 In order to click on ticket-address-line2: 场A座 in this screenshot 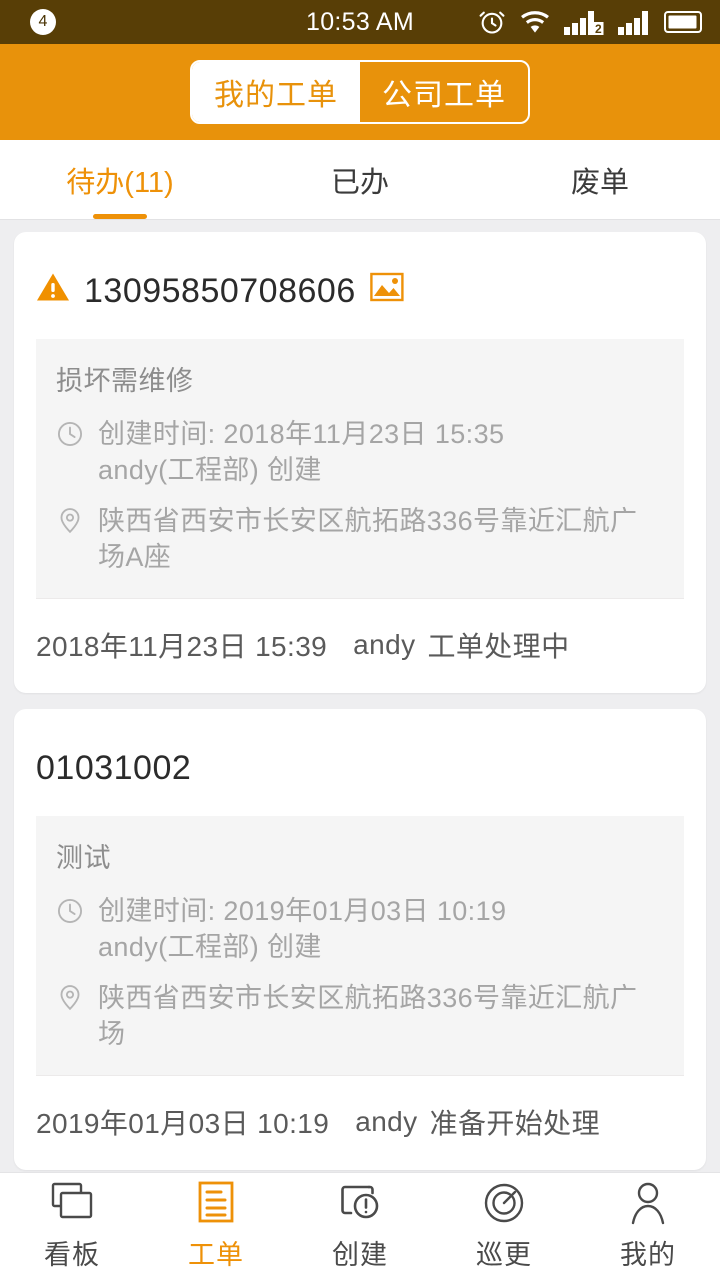, I will do `click(135, 557)`.